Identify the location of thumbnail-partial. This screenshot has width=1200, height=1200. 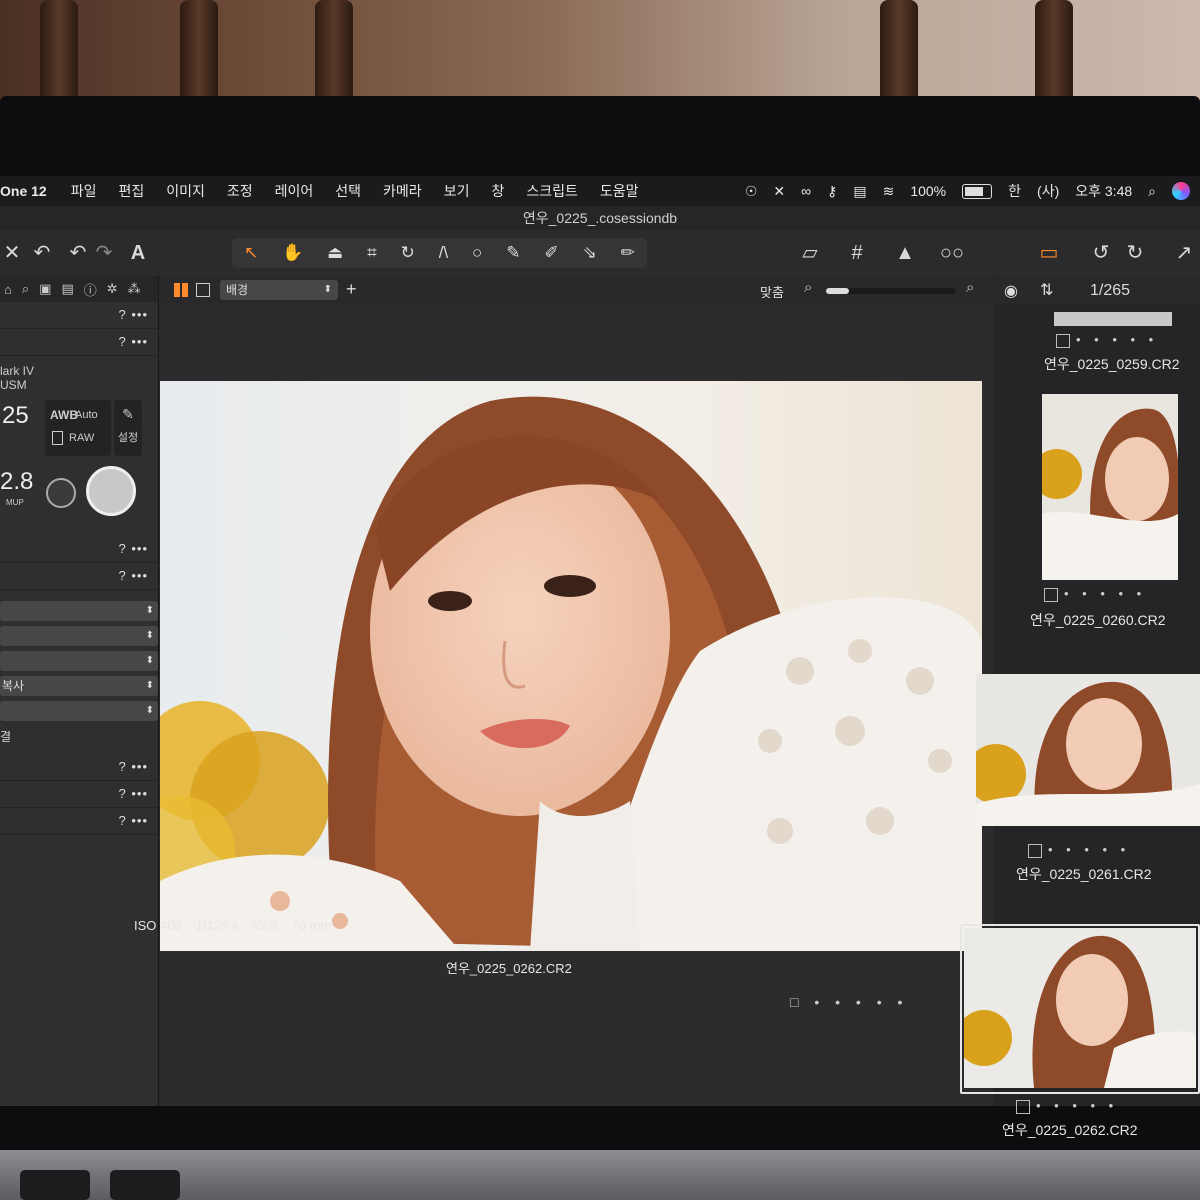
(1113, 319).